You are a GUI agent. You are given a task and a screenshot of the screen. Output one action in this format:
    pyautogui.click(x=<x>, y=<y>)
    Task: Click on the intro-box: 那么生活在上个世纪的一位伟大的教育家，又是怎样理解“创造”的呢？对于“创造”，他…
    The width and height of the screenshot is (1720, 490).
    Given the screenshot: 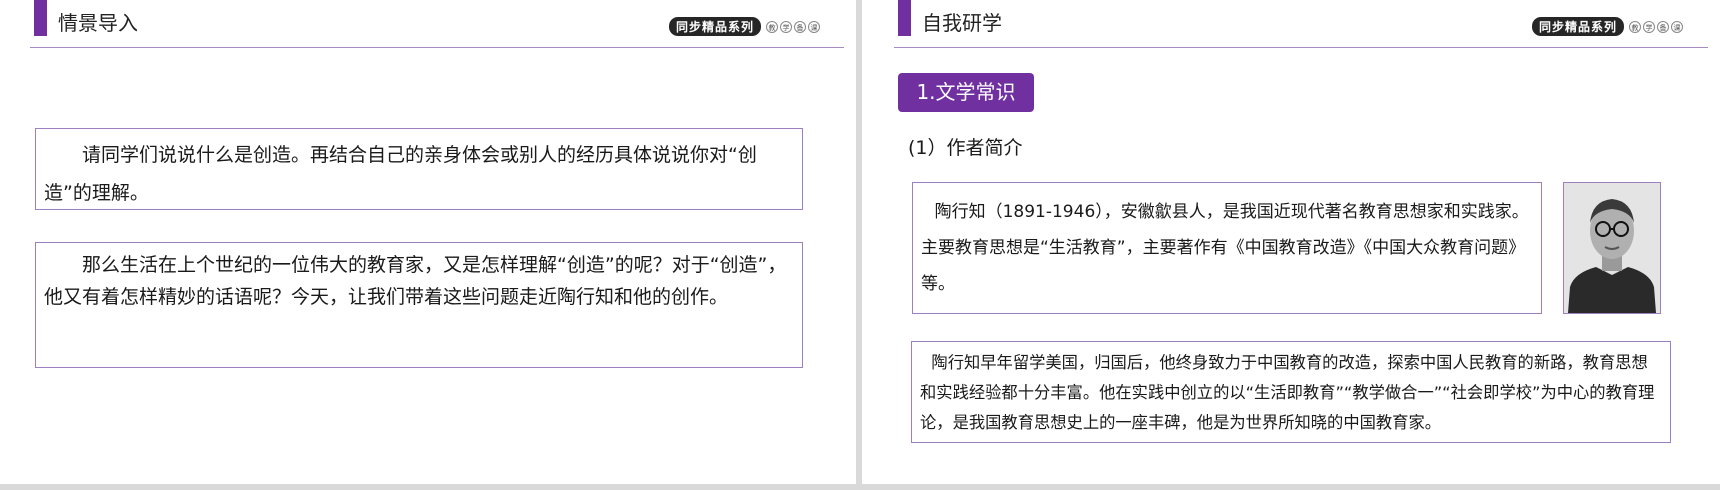 What is the action you would take?
    pyautogui.click(x=419, y=305)
    